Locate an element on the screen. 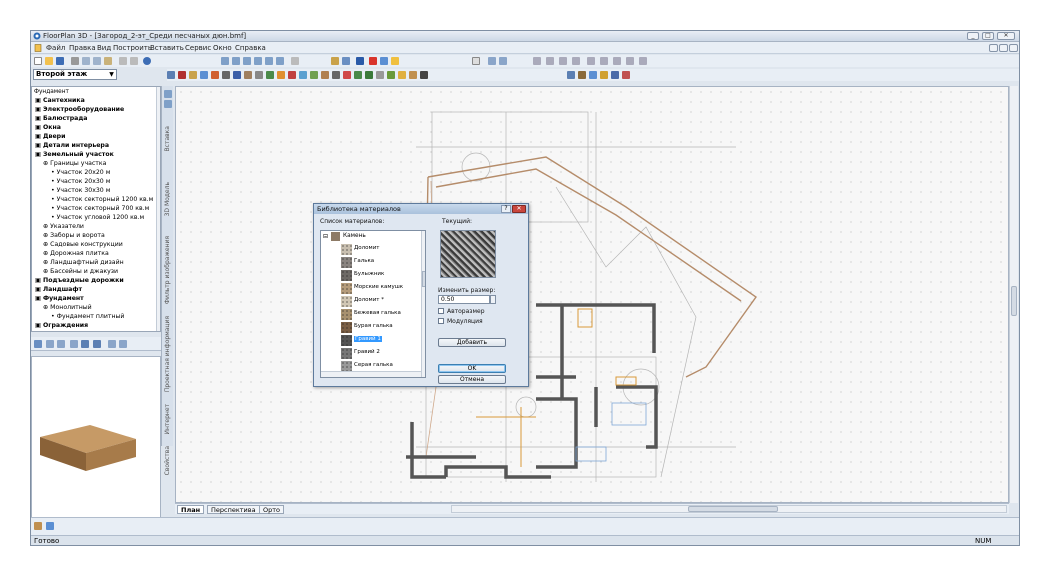 The height and width of the screenshot is (576, 1050). tab-perspective: Перспектива is located at coordinates (233, 509).